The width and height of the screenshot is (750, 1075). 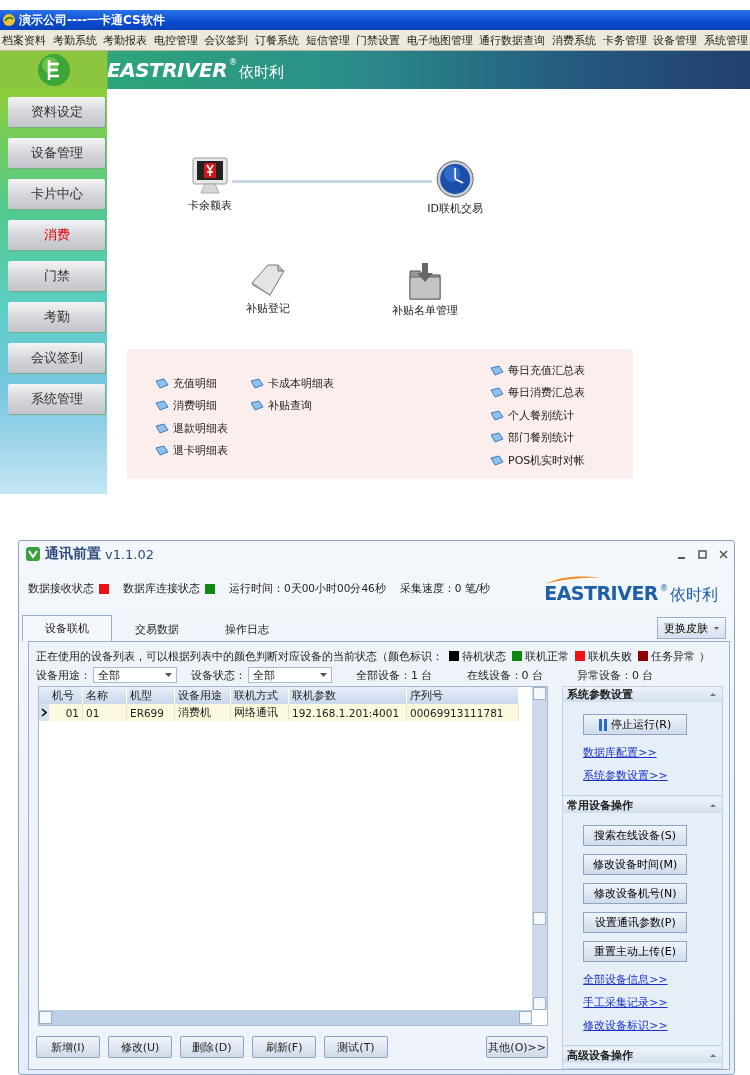 I want to click on action-button: 刷新(F), so click(x=284, y=1047).